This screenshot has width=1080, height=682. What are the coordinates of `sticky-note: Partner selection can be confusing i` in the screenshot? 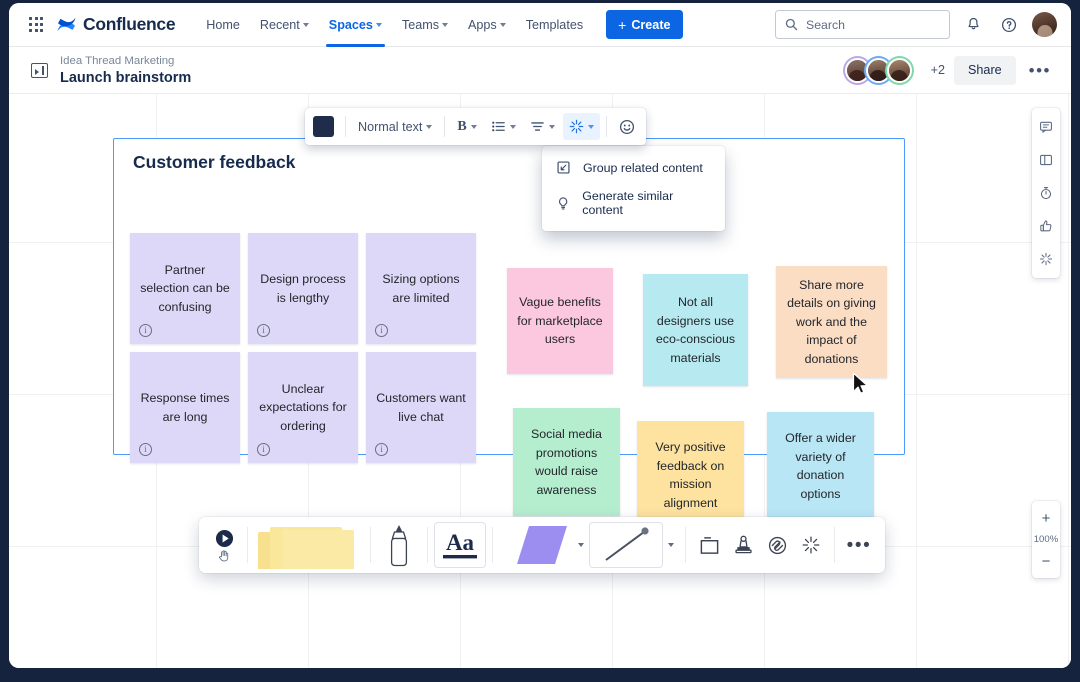 It's located at (185, 288).